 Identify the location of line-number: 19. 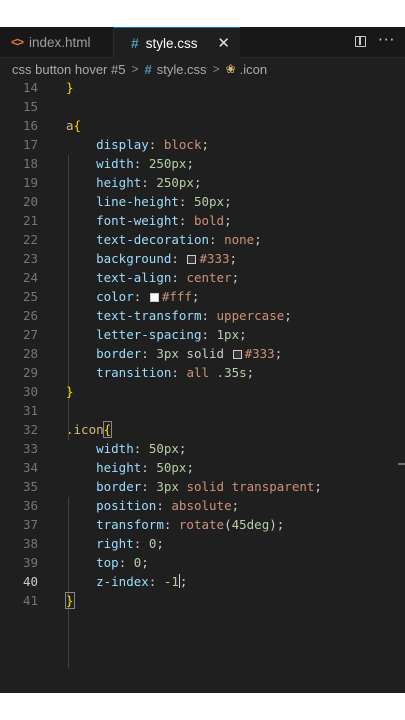
(30, 182).